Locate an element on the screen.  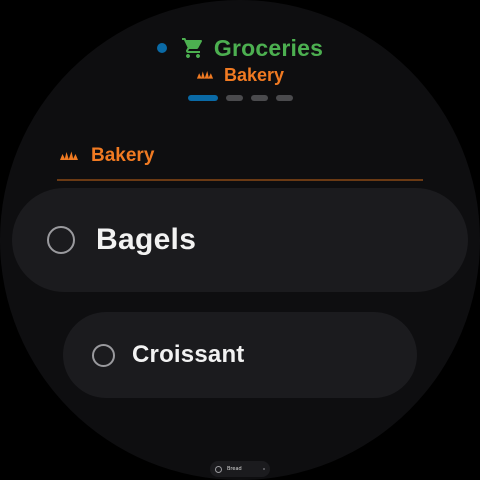
section-title: Bakery is located at coordinates (123, 155).